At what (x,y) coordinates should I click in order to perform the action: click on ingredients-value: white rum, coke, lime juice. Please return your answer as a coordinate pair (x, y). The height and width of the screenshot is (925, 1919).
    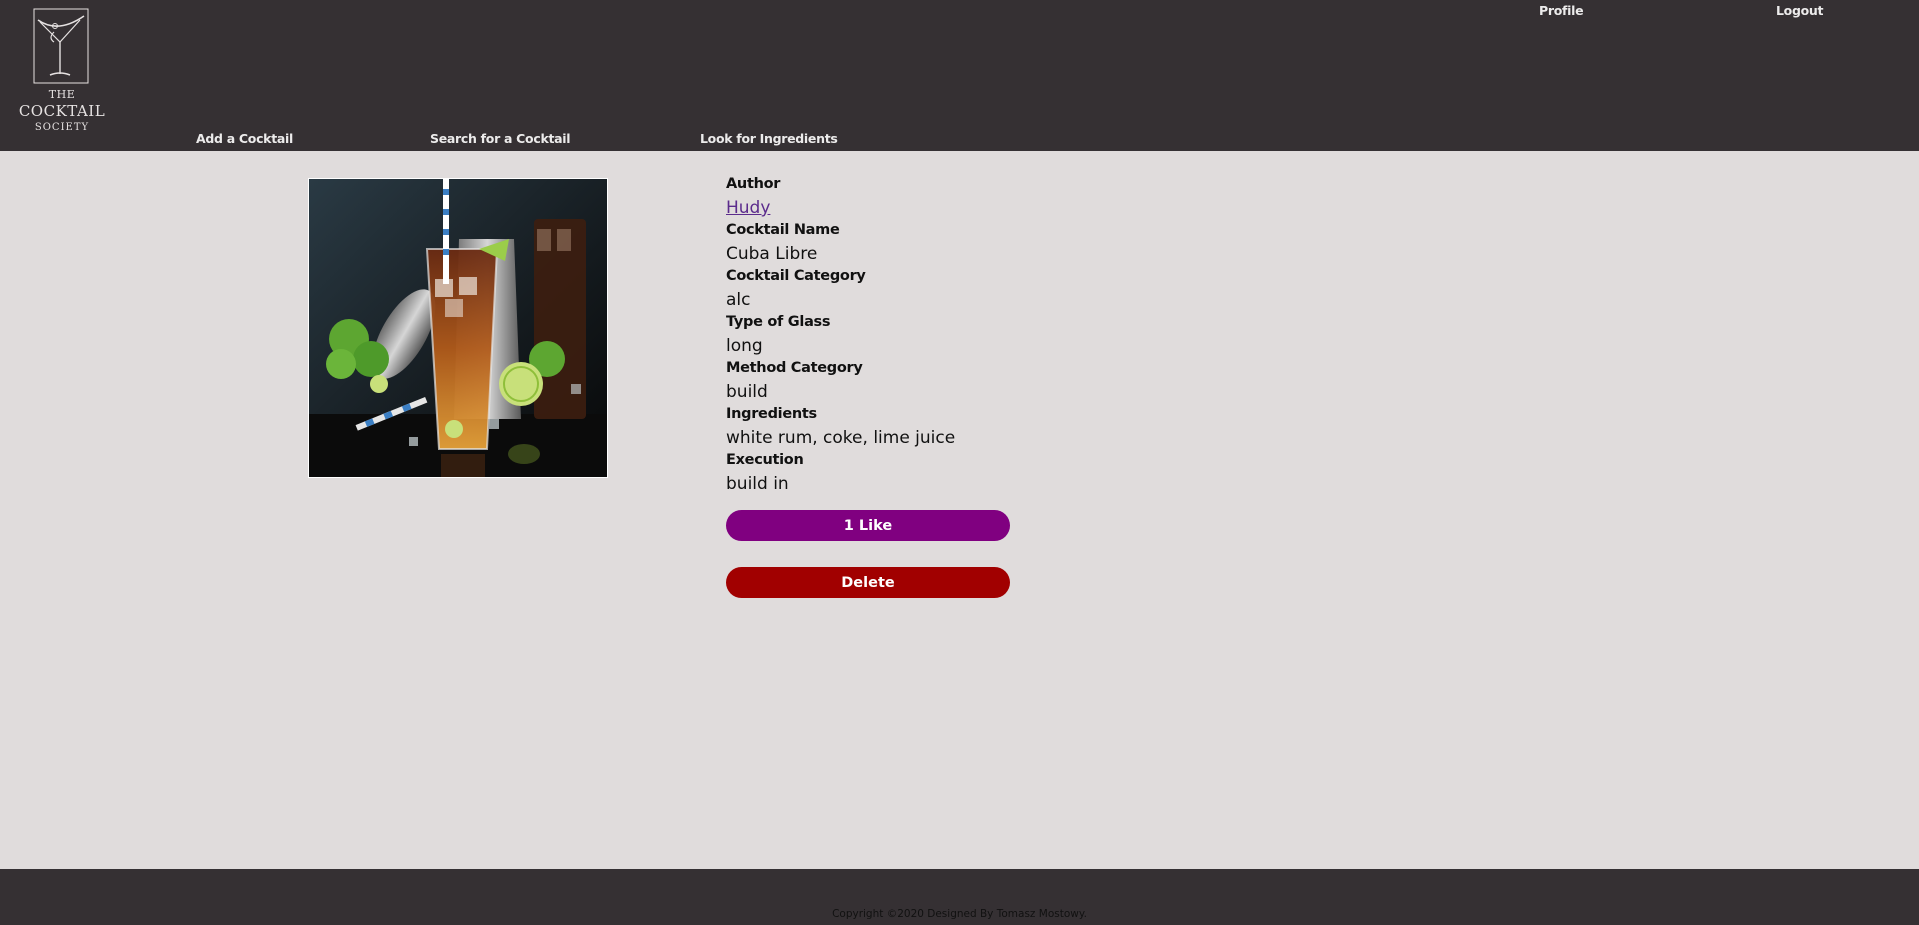
    Looking at the image, I should click on (841, 438).